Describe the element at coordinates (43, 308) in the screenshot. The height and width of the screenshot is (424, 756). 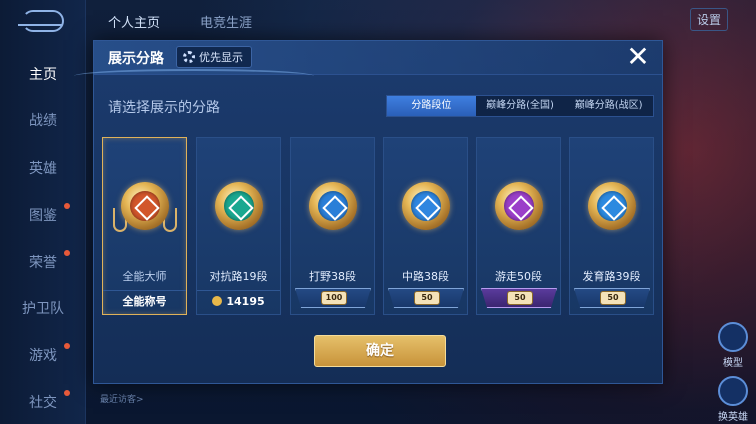
I see `sidebar-item-guard: 护卫队` at that location.